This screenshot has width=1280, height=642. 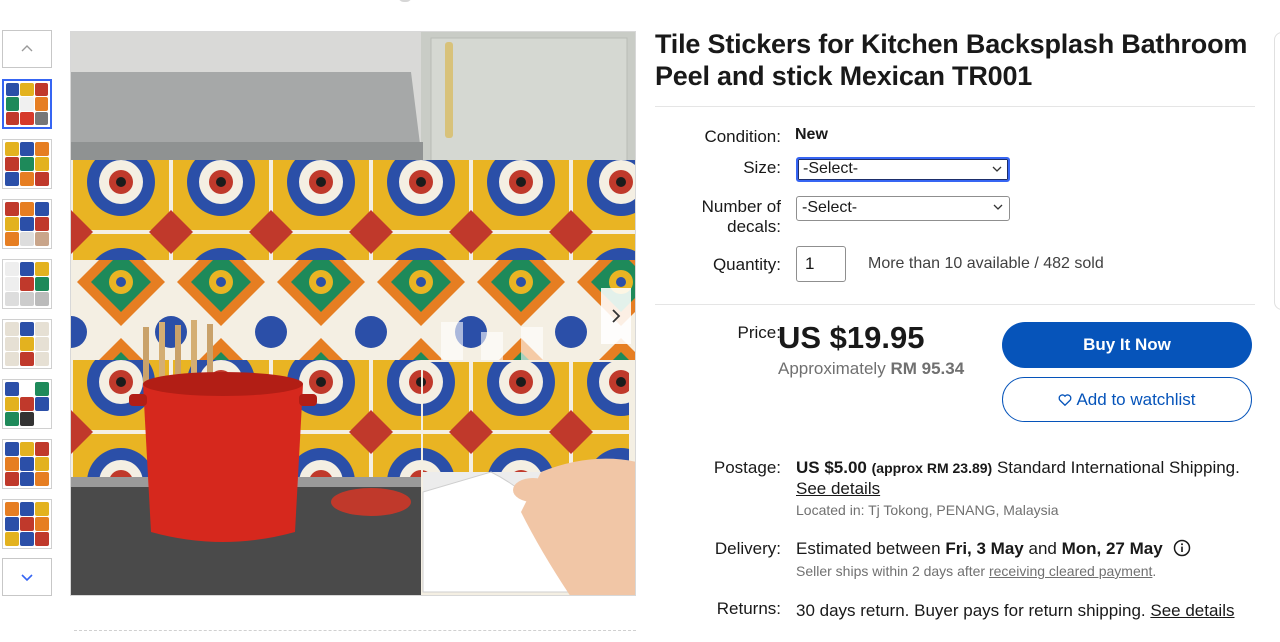 I want to click on returns-label: Returns:, so click(x=748, y=608).